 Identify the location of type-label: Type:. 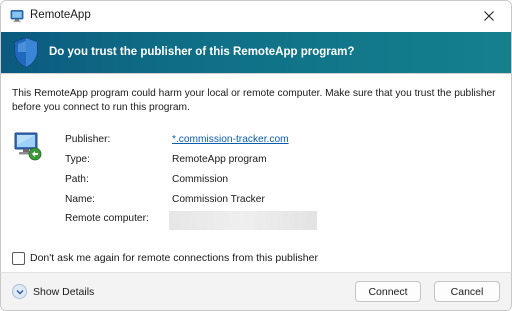
(77, 159).